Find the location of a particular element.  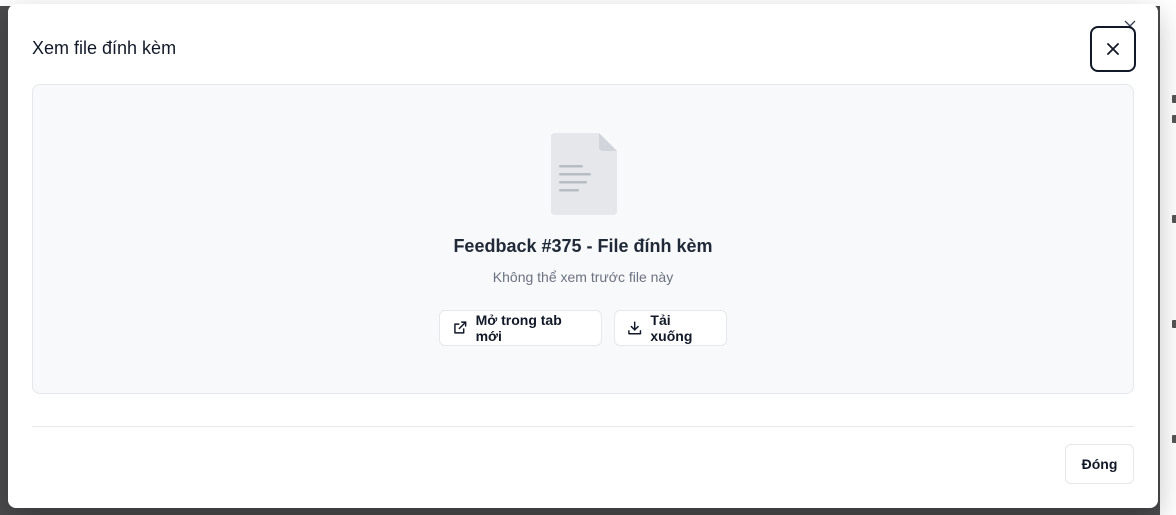

dialog-close-button is located at coordinates (1113, 49).